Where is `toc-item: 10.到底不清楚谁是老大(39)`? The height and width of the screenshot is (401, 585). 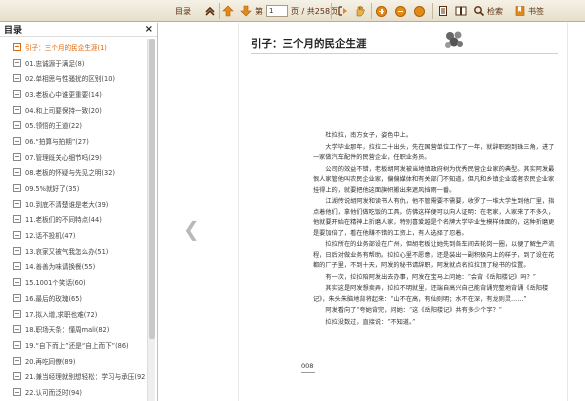
toc-item: 10.到底不清楚谁是老大(39) is located at coordinates (79, 204).